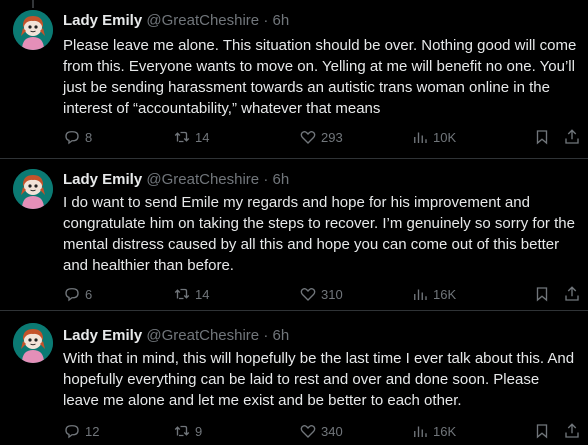  Describe the element at coordinates (81, 431) in the screenshot. I see `reply-button: 12` at that location.